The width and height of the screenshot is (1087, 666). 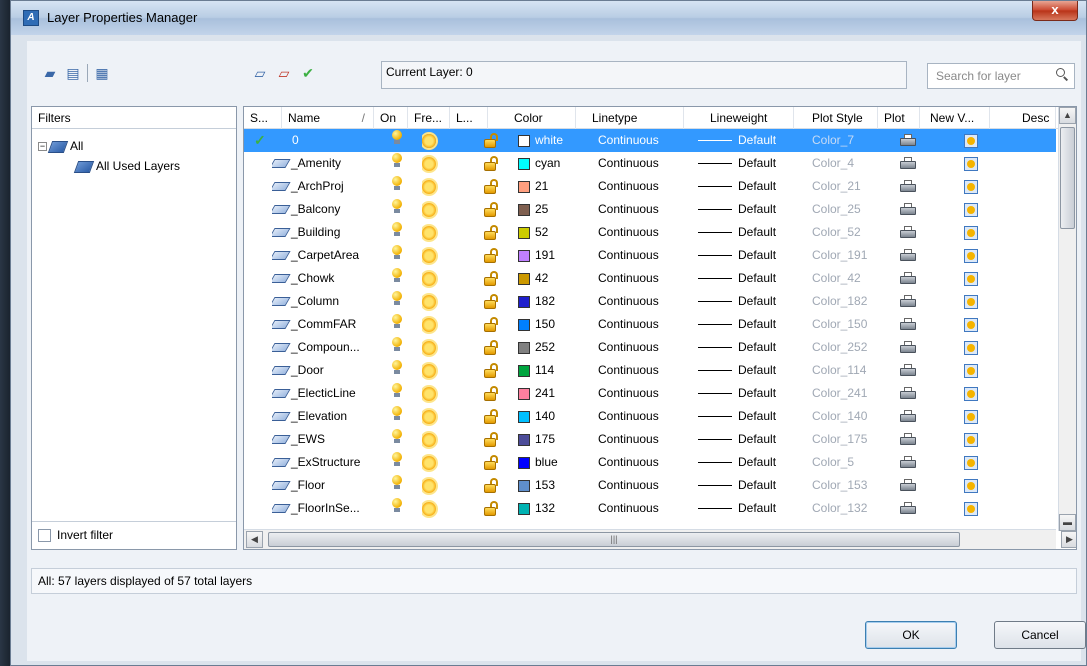 What do you see at coordinates (899, 118) in the screenshot?
I see `column-plot: Plot` at bounding box center [899, 118].